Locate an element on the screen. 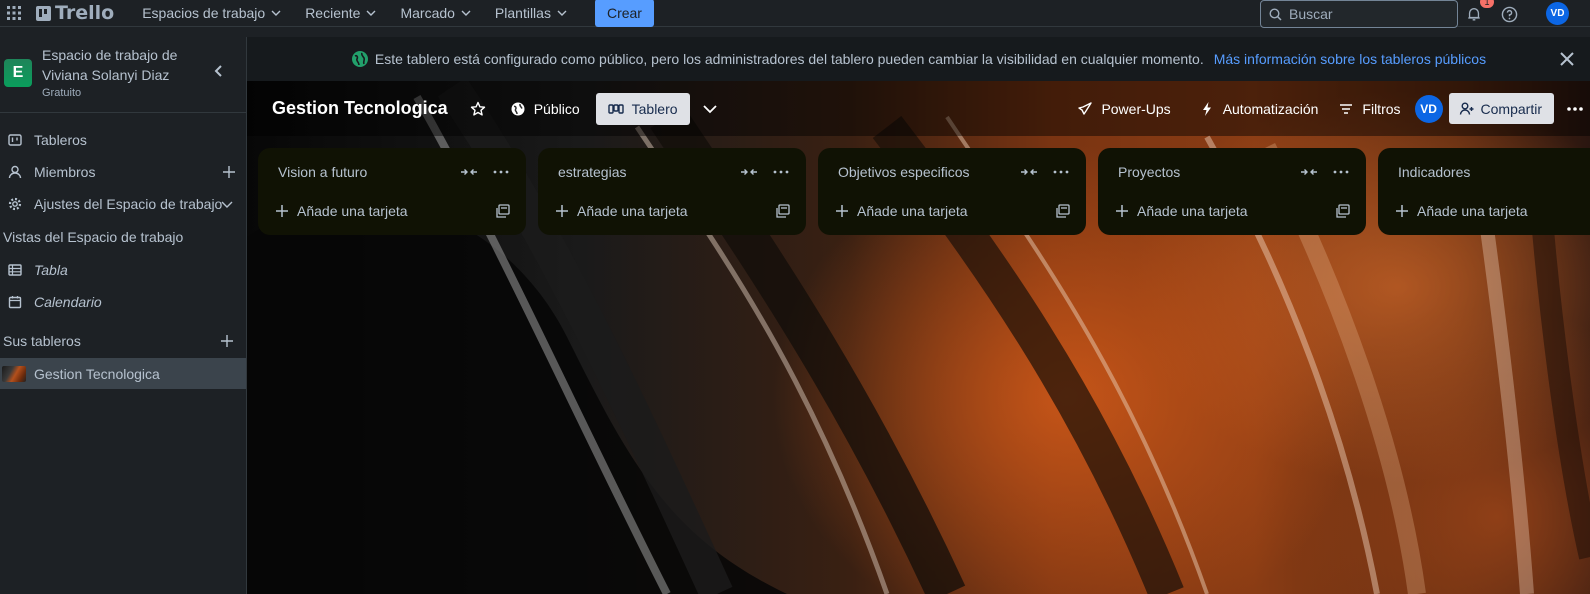  sidebar-item-workspace-settings: Ajustes del Espacio de trabajo is located at coordinates (123, 204).